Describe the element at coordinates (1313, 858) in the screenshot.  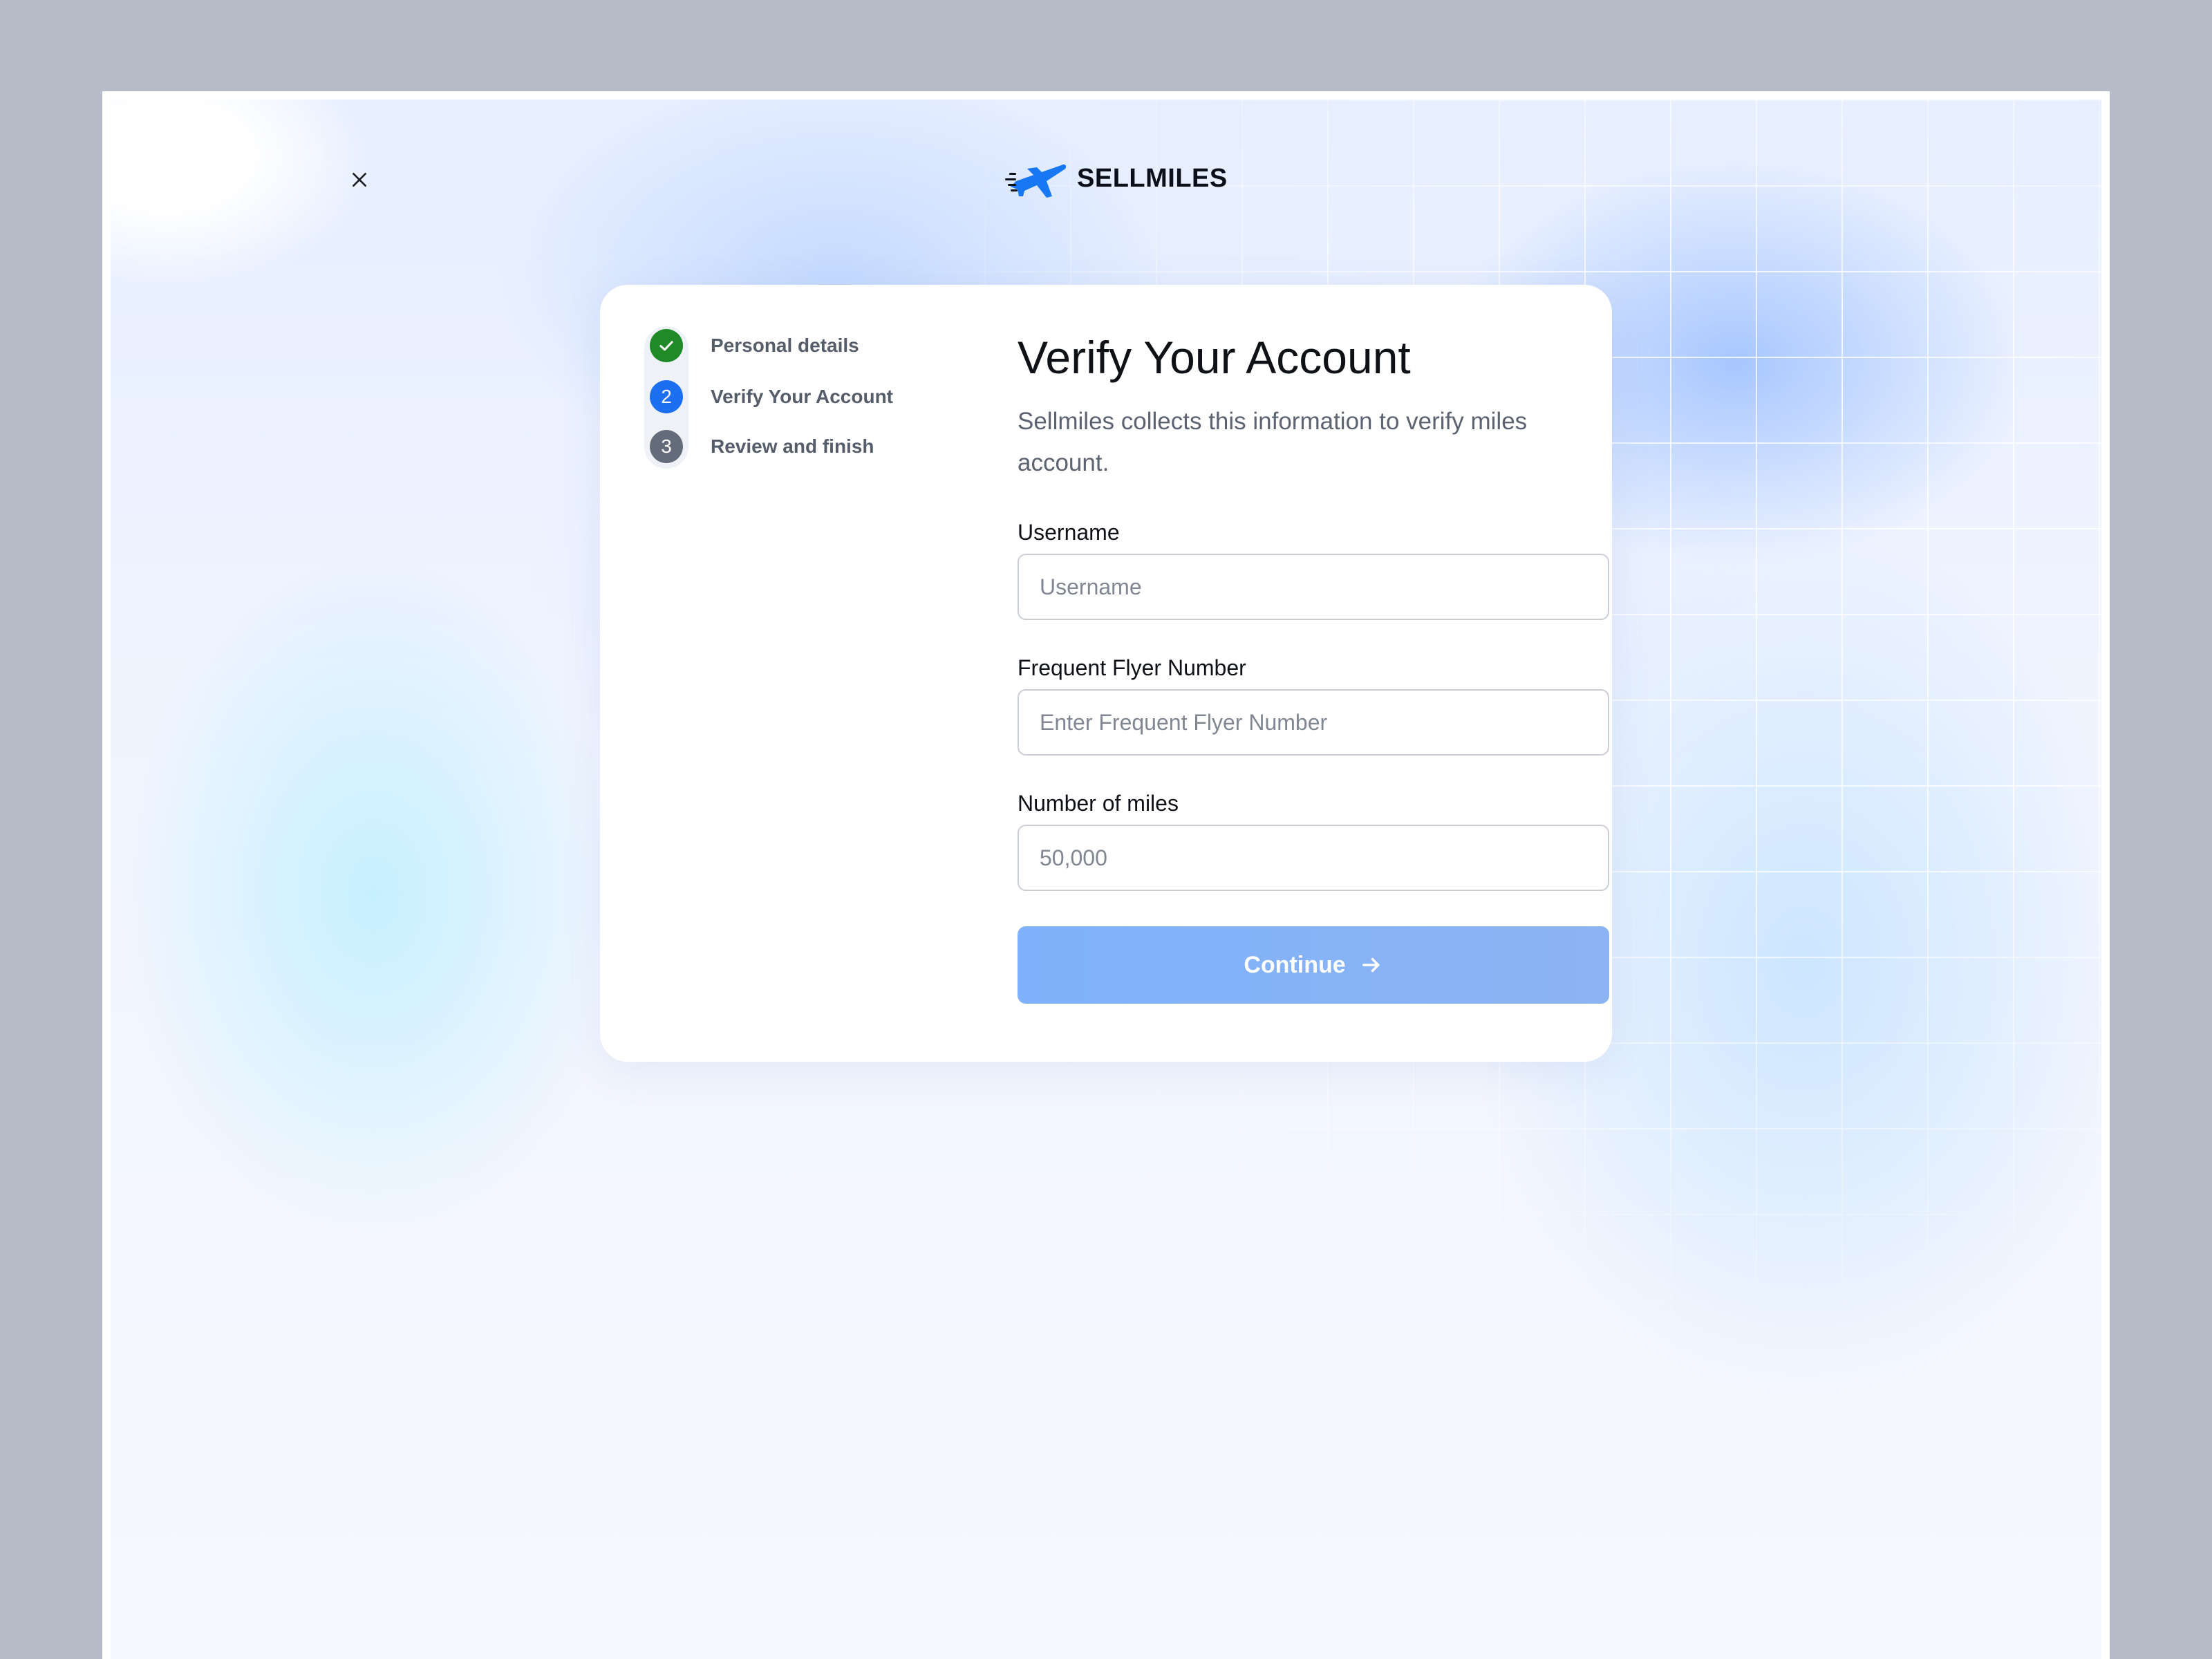
I see `miles-input` at that location.